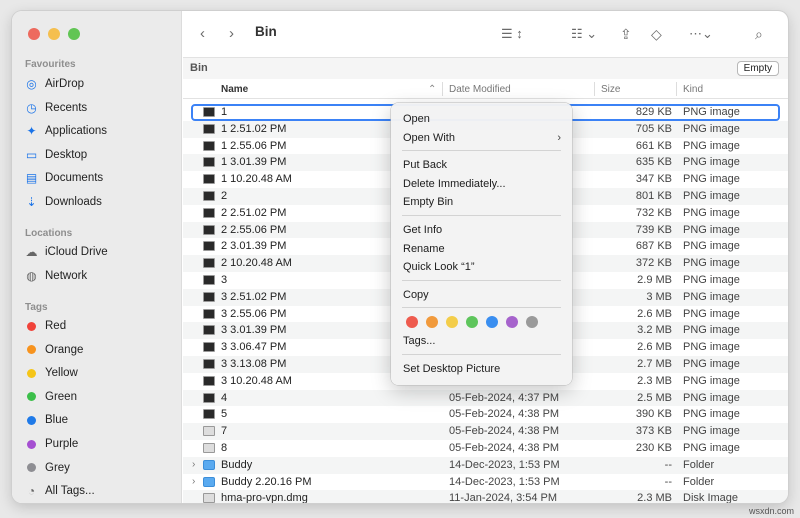 The image size is (800, 518). Describe the element at coordinates (34, 34) in the screenshot. I see `close-button` at that location.